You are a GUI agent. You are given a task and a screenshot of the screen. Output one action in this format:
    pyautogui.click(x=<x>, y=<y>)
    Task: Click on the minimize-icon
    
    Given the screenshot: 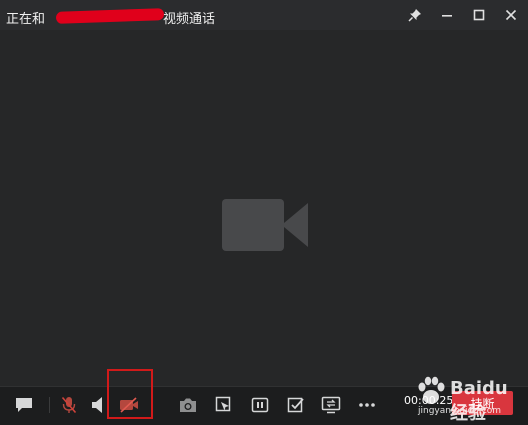 What is the action you would take?
    pyautogui.click(x=447, y=16)
    